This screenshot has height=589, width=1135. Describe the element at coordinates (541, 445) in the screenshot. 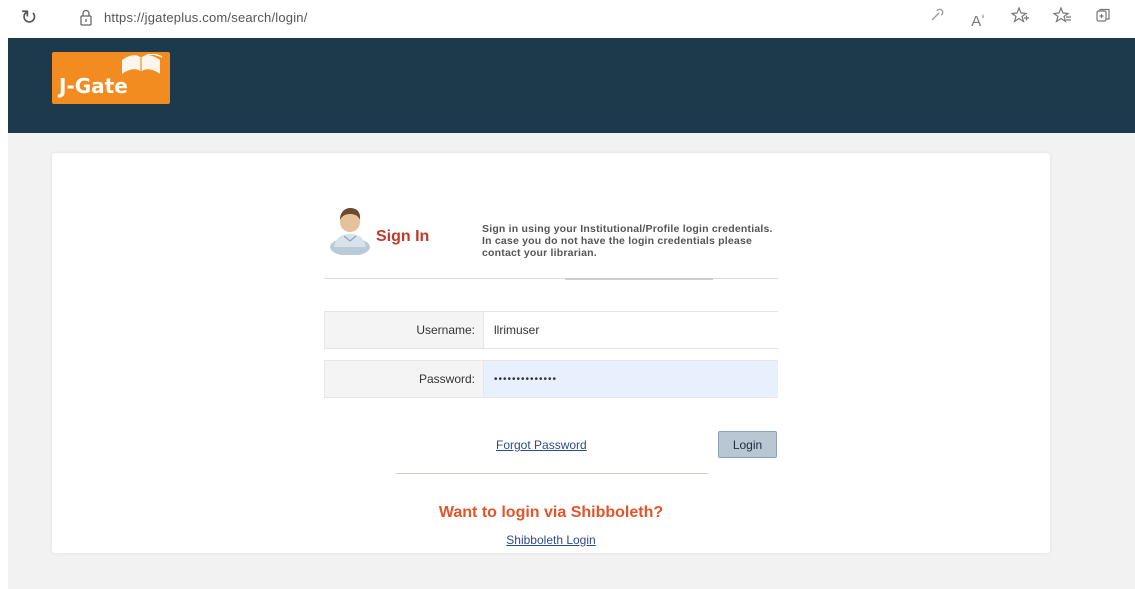

I see `forgot-password-link: Forgot Password` at that location.